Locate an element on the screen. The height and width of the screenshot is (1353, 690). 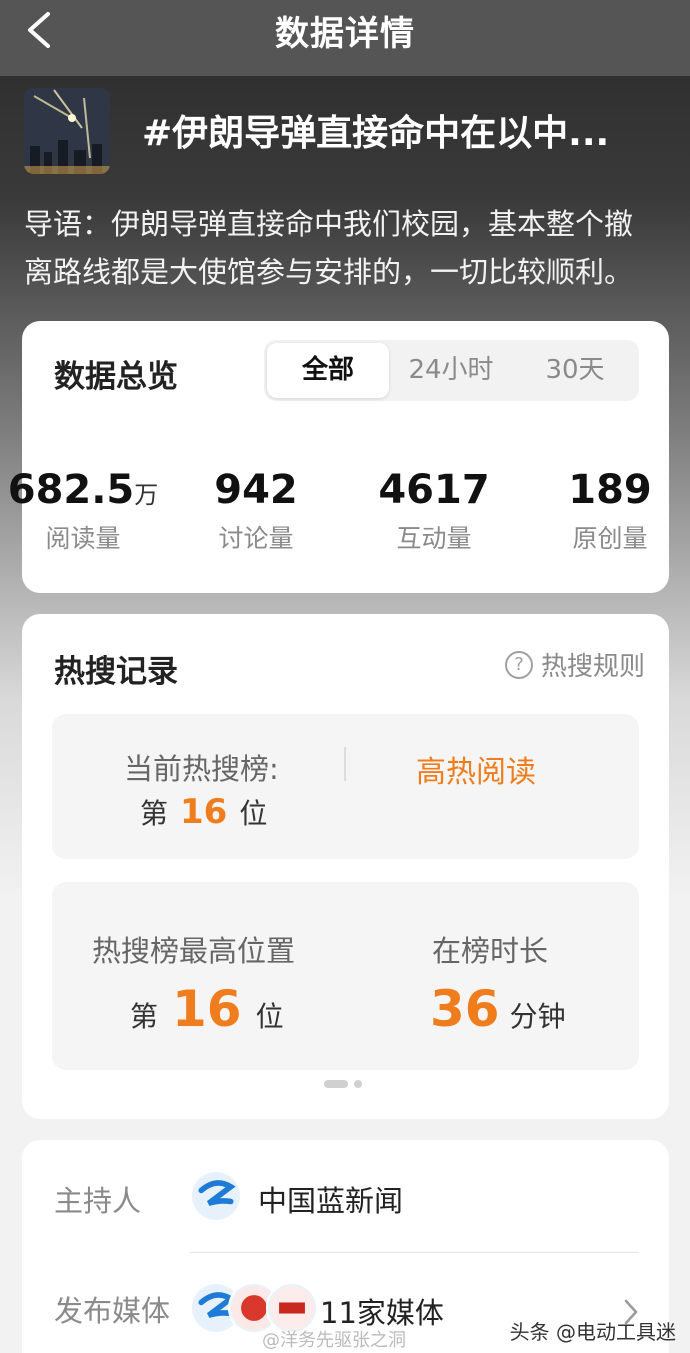
stat-label: 阅读量 is located at coordinates (83, 538).